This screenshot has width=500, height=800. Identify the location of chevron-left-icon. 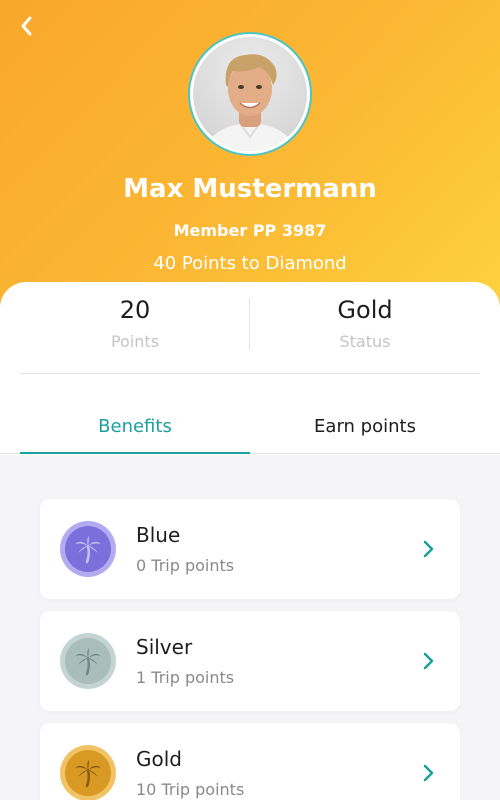
(26, 26).